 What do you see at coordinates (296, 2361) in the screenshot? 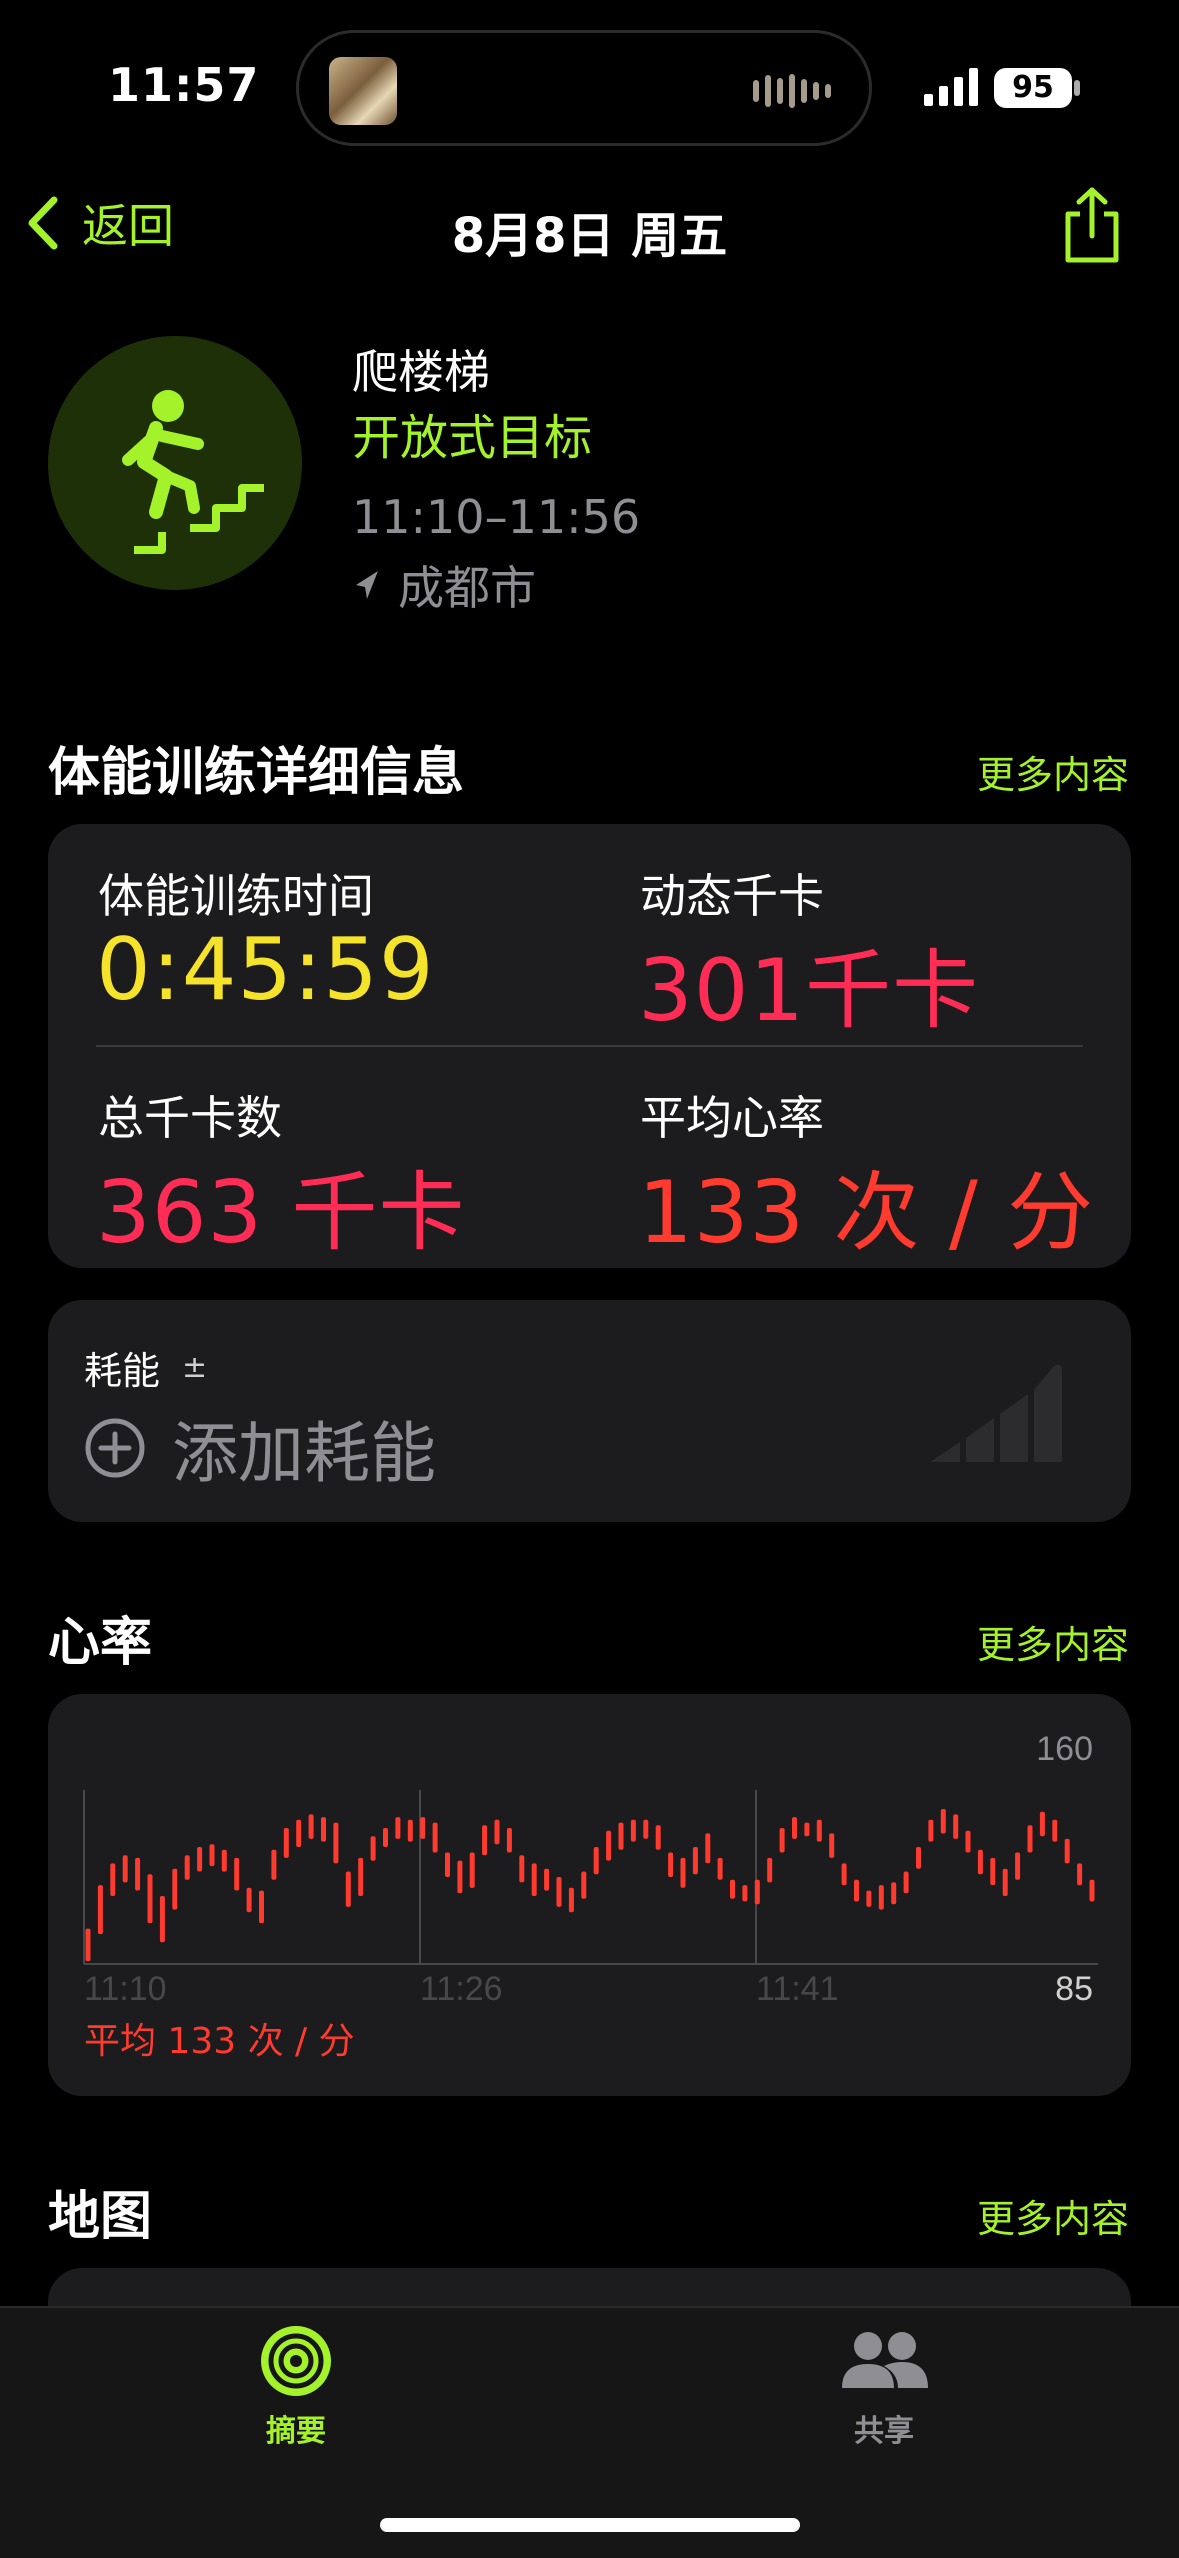
I see `activity-rings-icon` at bounding box center [296, 2361].